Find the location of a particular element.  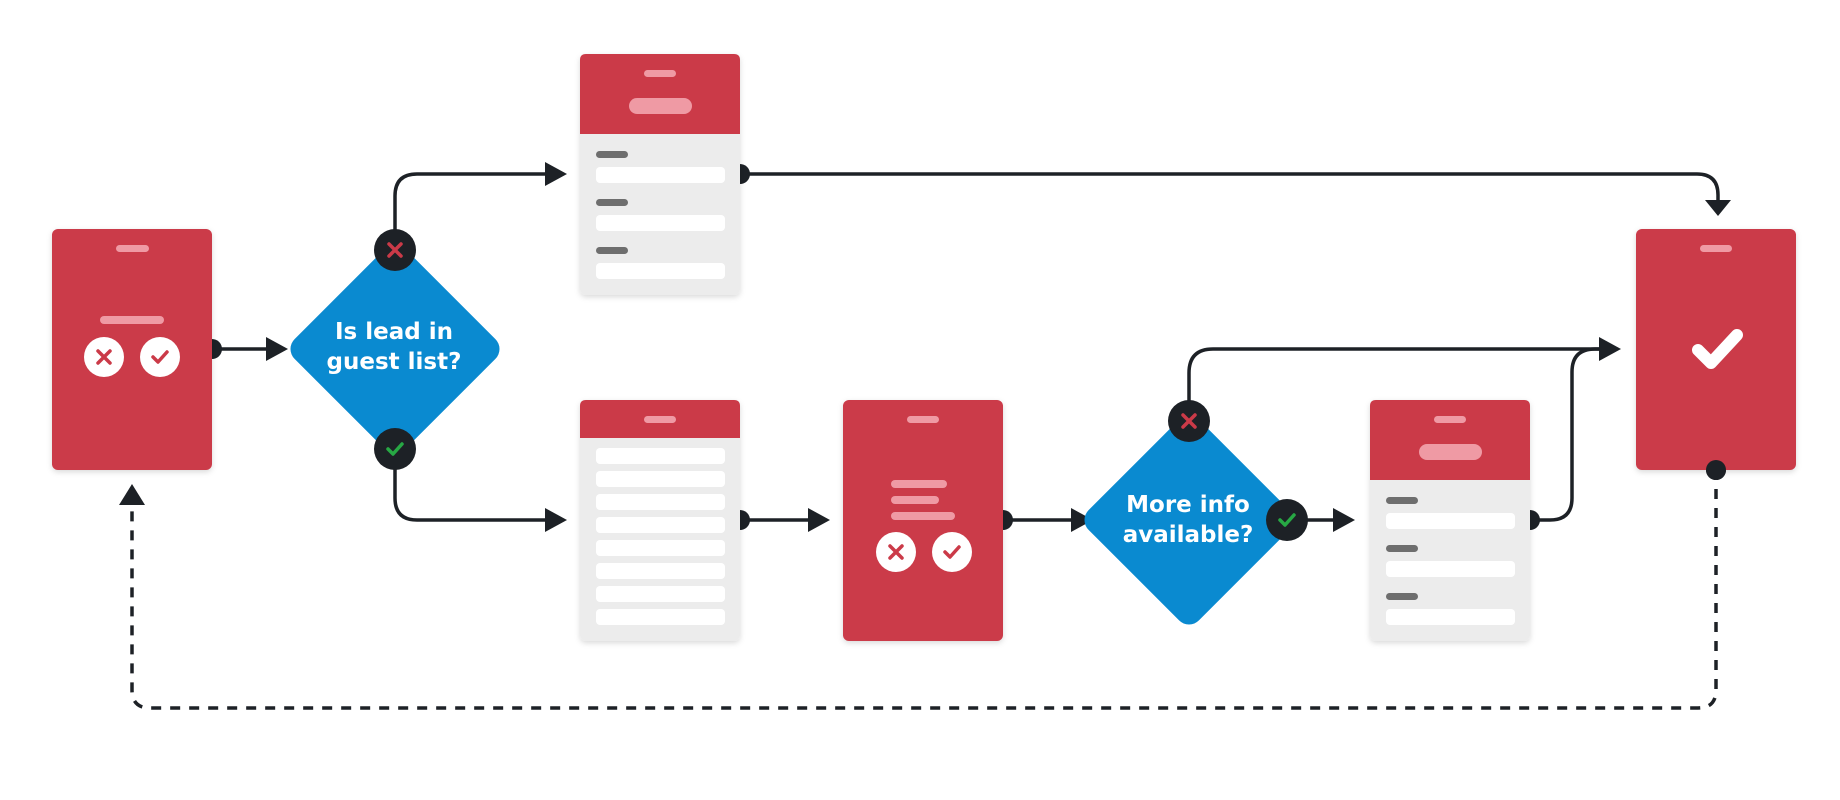

guest-list-card is located at coordinates (660, 520).